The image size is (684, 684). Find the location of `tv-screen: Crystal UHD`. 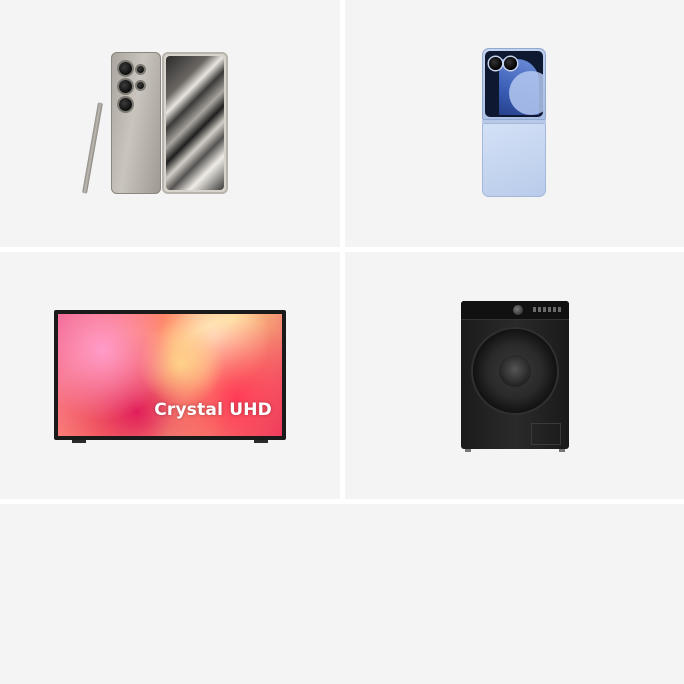

tv-screen: Crystal UHD is located at coordinates (170, 375).